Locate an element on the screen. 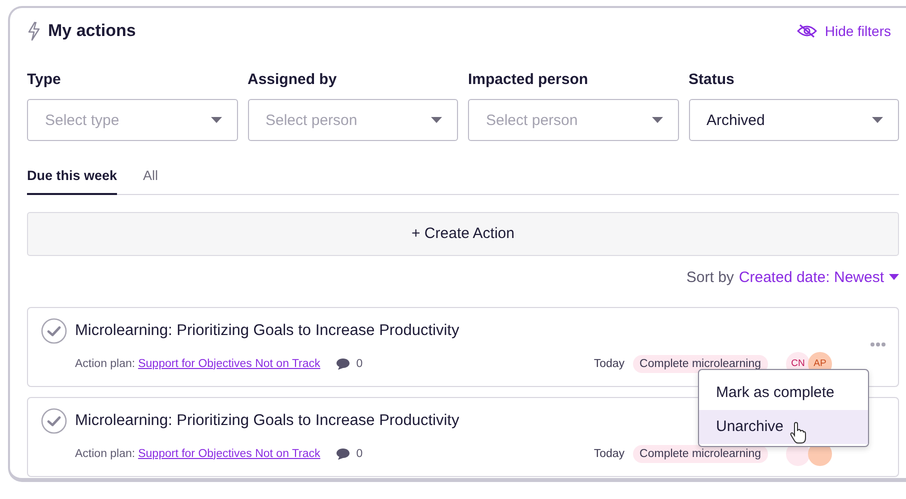 The image size is (906, 499). hide-filters-link: Hide filters is located at coordinates (843, 31).